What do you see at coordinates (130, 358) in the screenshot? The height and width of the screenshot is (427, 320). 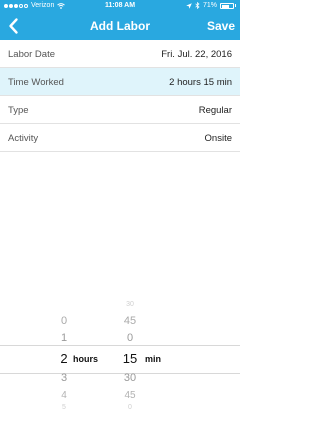 I see `minutes-selected: 15` at bounding box center [130, 358].